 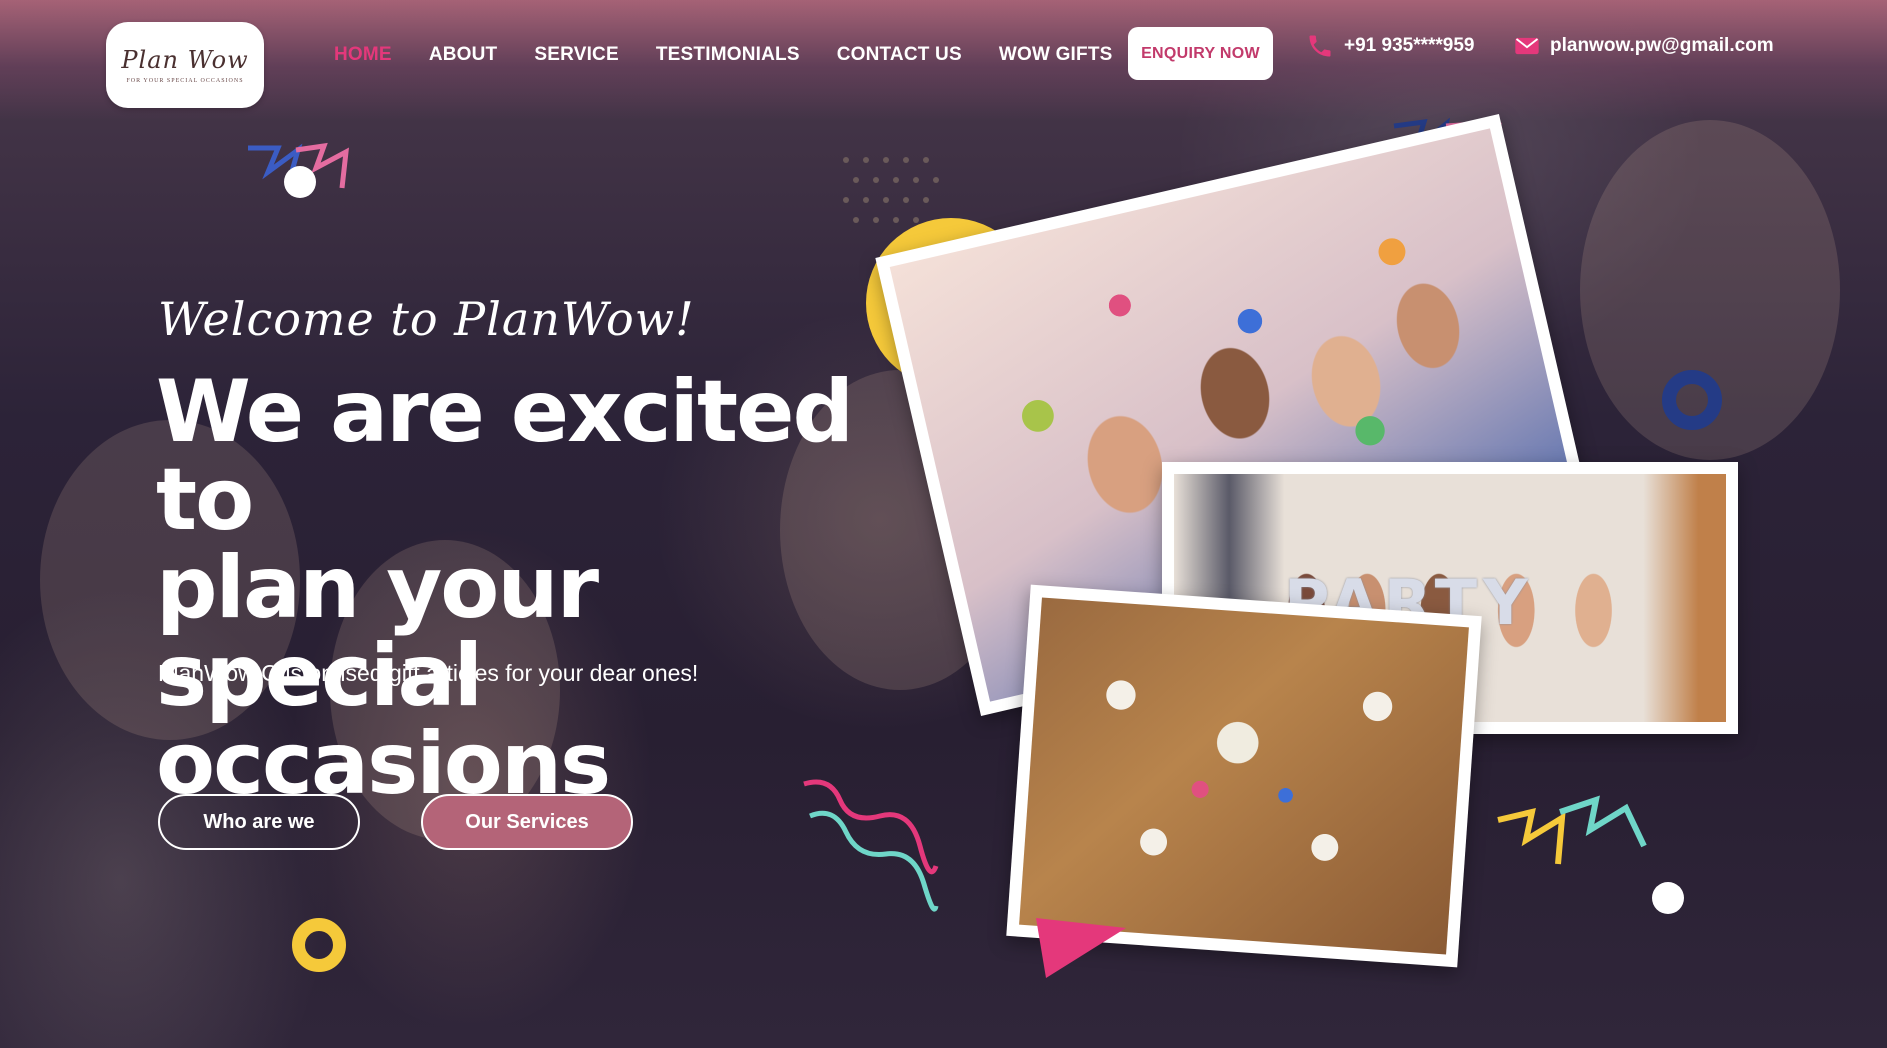 What do you see at coordinates (728, 55) in the screenshot?
I see `nav-testimonials: TESTIMONIALS` at bounding box center [728, 55].